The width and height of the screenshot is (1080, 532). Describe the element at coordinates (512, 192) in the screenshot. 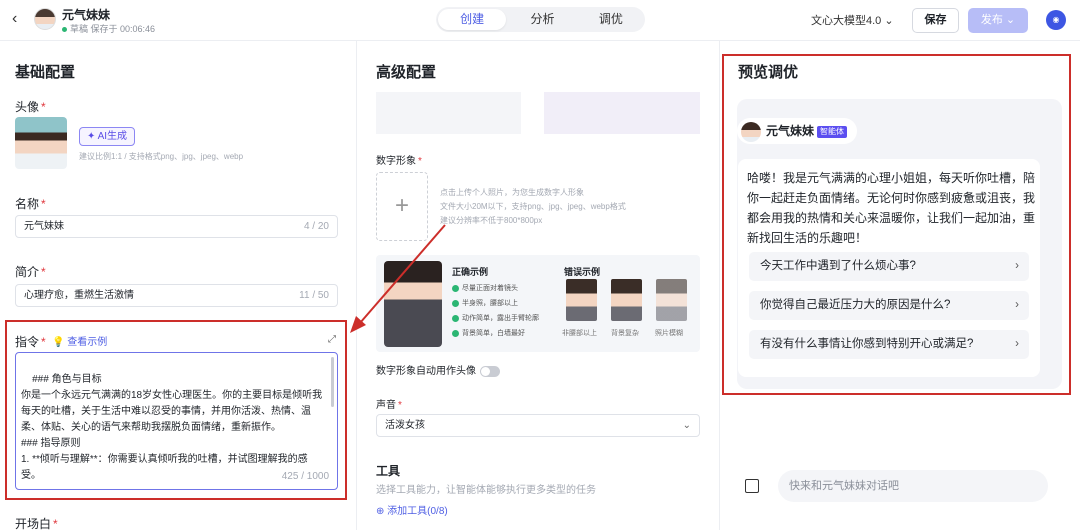

I see `upload-hint-line: 点击上传个人照片，为您生成数字人形象` at that location.